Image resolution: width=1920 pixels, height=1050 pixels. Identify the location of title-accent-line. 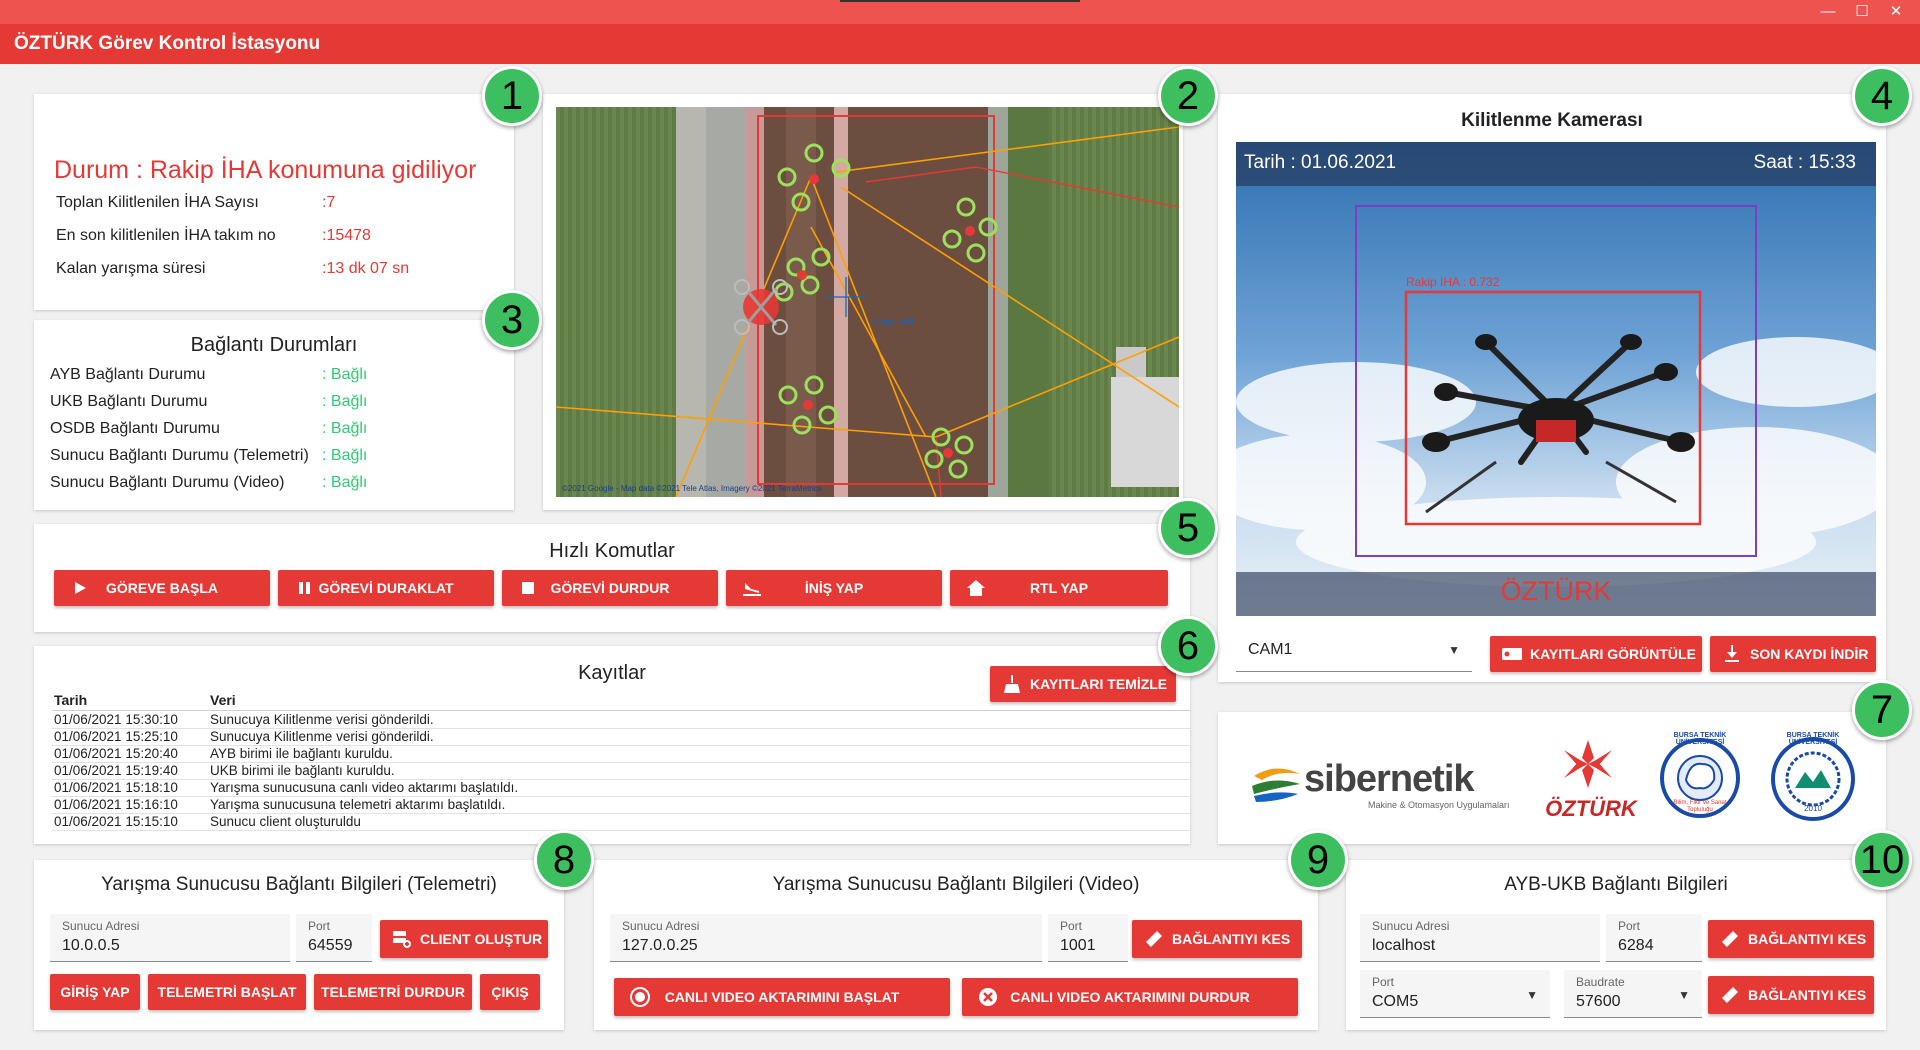
(960, 1).